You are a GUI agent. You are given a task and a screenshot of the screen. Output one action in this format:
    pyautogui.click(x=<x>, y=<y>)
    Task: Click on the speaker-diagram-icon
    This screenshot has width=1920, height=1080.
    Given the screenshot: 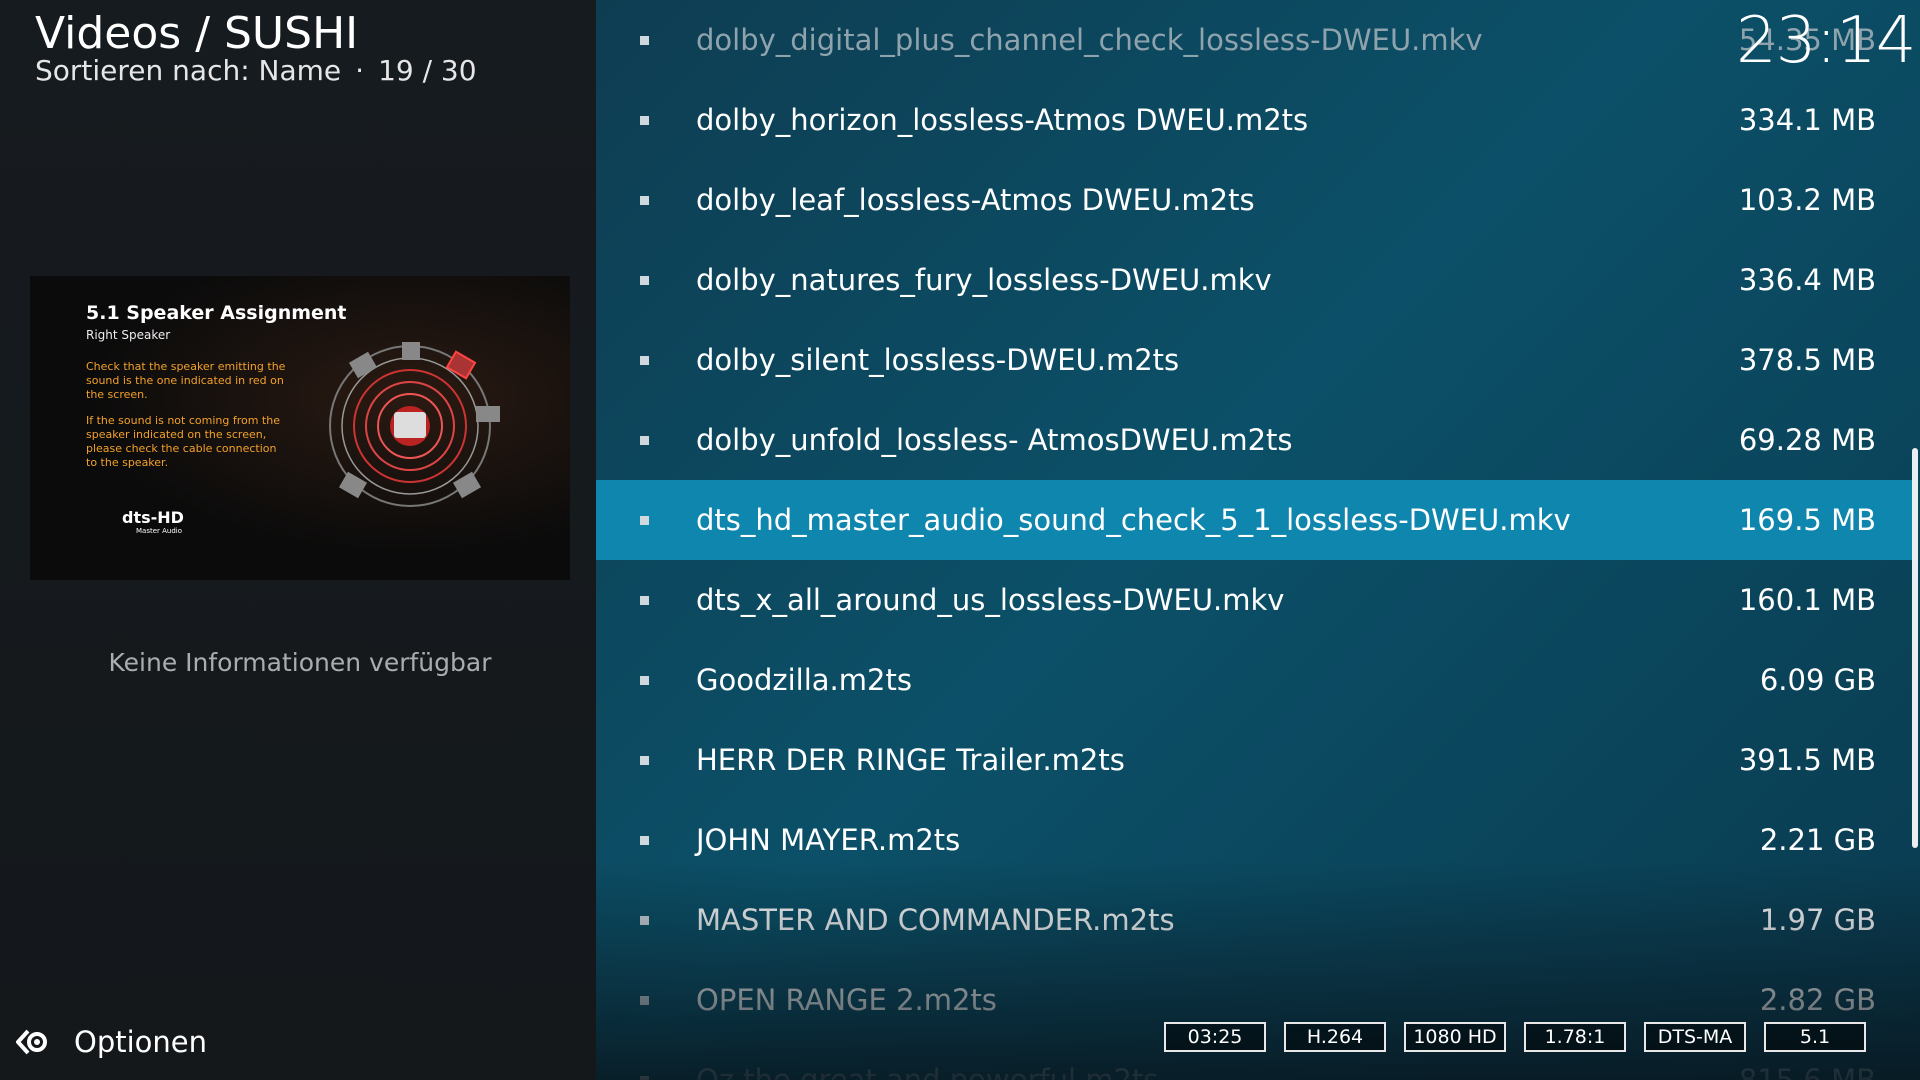 What is the action you would take?
    pyautogui.click(x=414, y=424)
    